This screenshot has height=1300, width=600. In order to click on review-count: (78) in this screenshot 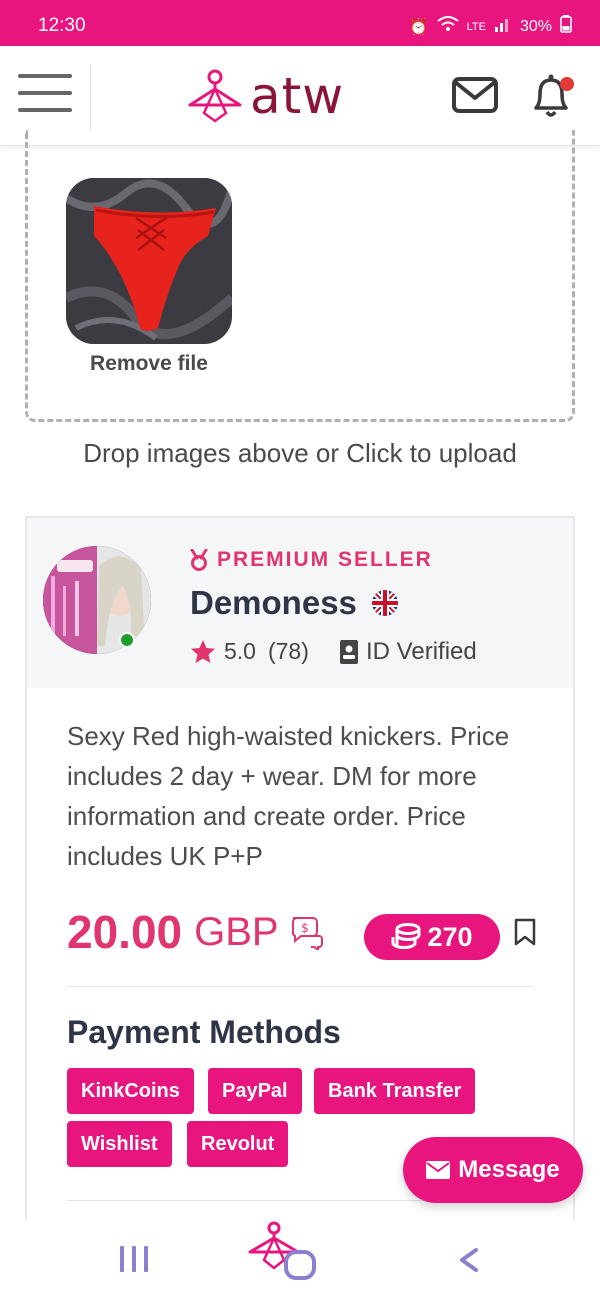, I will do `click(288, 651)`.